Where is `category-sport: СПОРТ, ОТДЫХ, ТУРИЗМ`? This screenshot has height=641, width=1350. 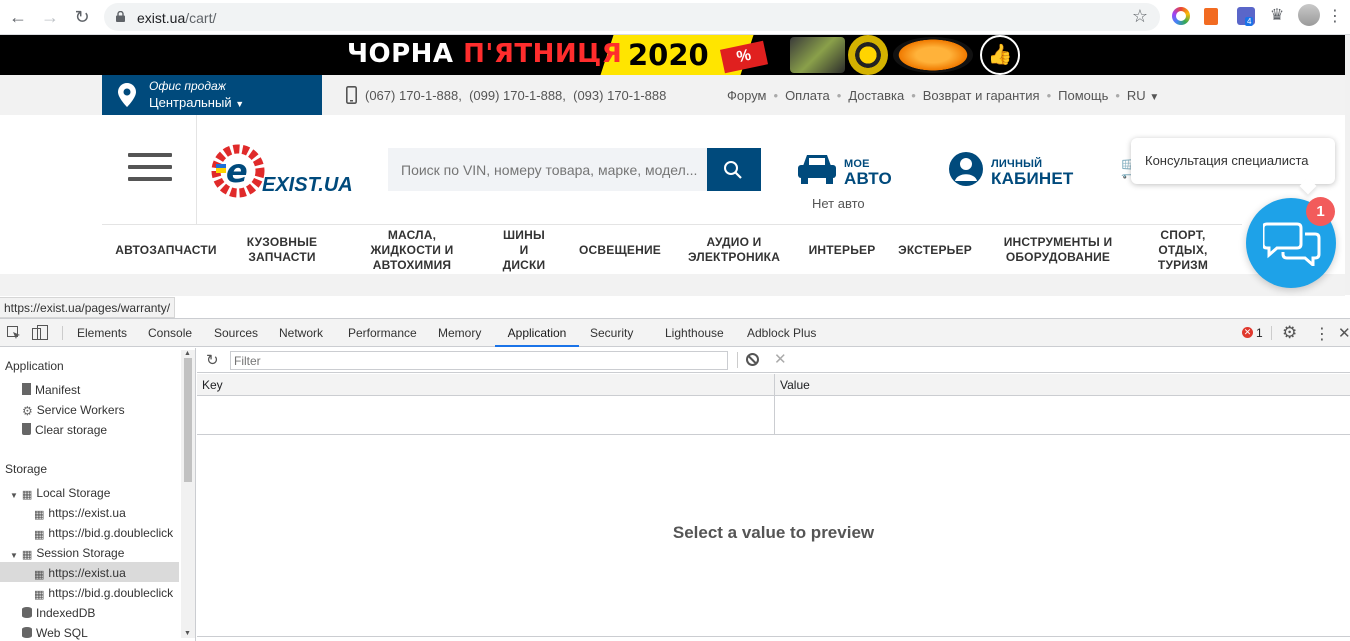
category-sport: СПОРТ, ОТДЫХ, ТУРИЗМ is located at coordinates (1183, 250).